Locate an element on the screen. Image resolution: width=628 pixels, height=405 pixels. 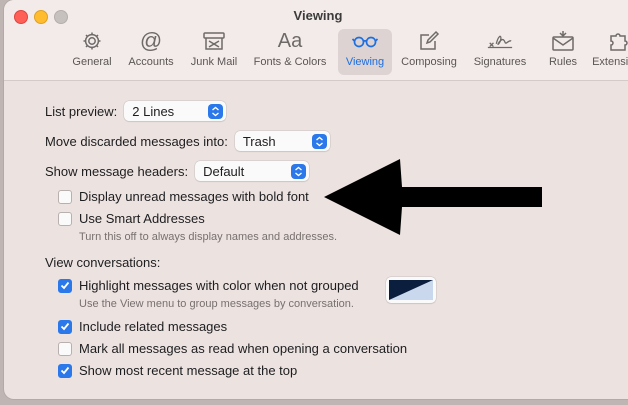
show-headers-label: Show message headers: is located at coordinates (117, 171).